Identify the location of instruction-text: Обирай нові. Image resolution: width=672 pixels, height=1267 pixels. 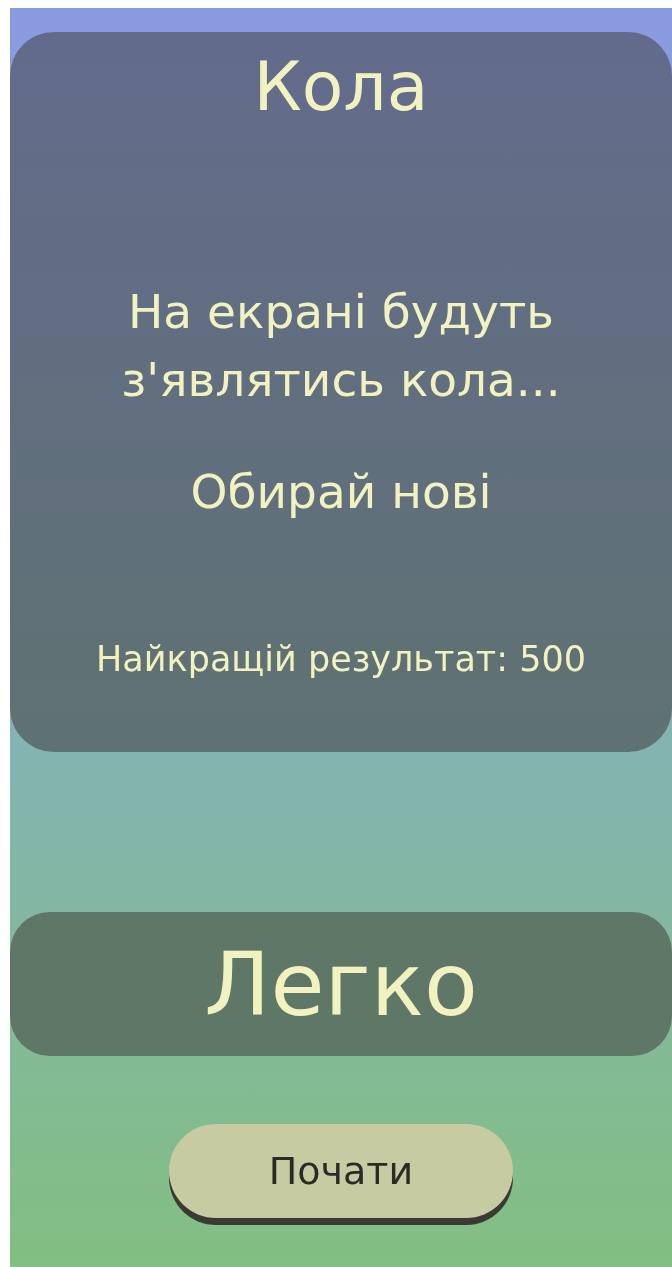
(341, 491).